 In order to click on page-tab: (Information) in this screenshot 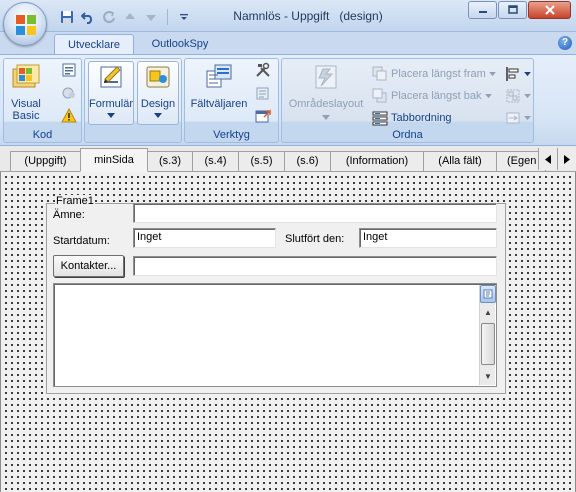, I will do `click(377, 161)`.